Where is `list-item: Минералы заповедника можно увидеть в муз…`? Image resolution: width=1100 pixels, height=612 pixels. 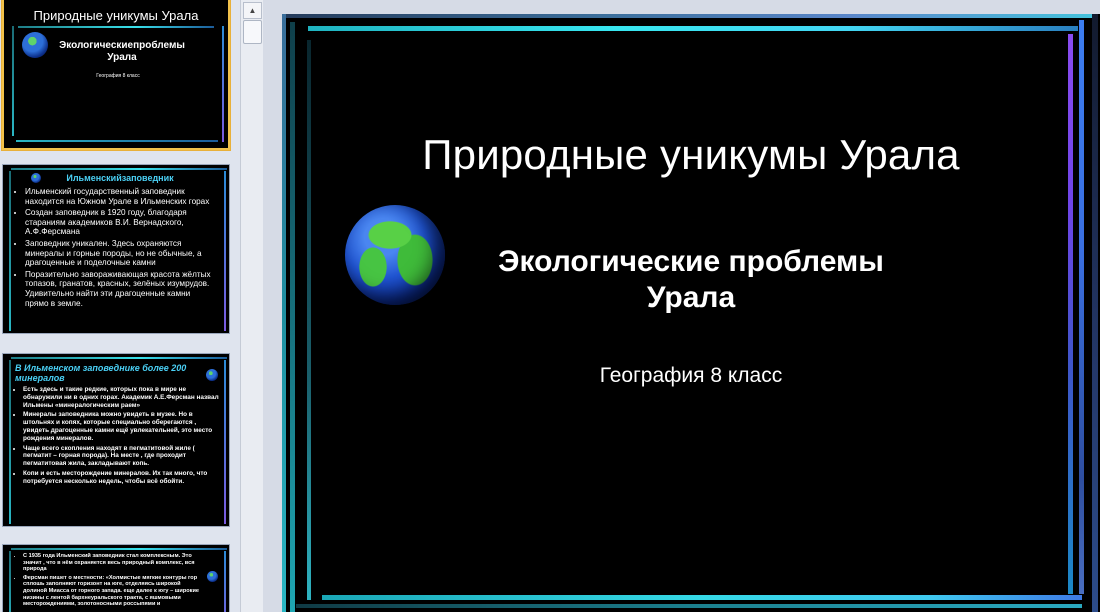 list-item: Минералы заповедника можно увидеть в муз… is located at coordinates (121, 426).